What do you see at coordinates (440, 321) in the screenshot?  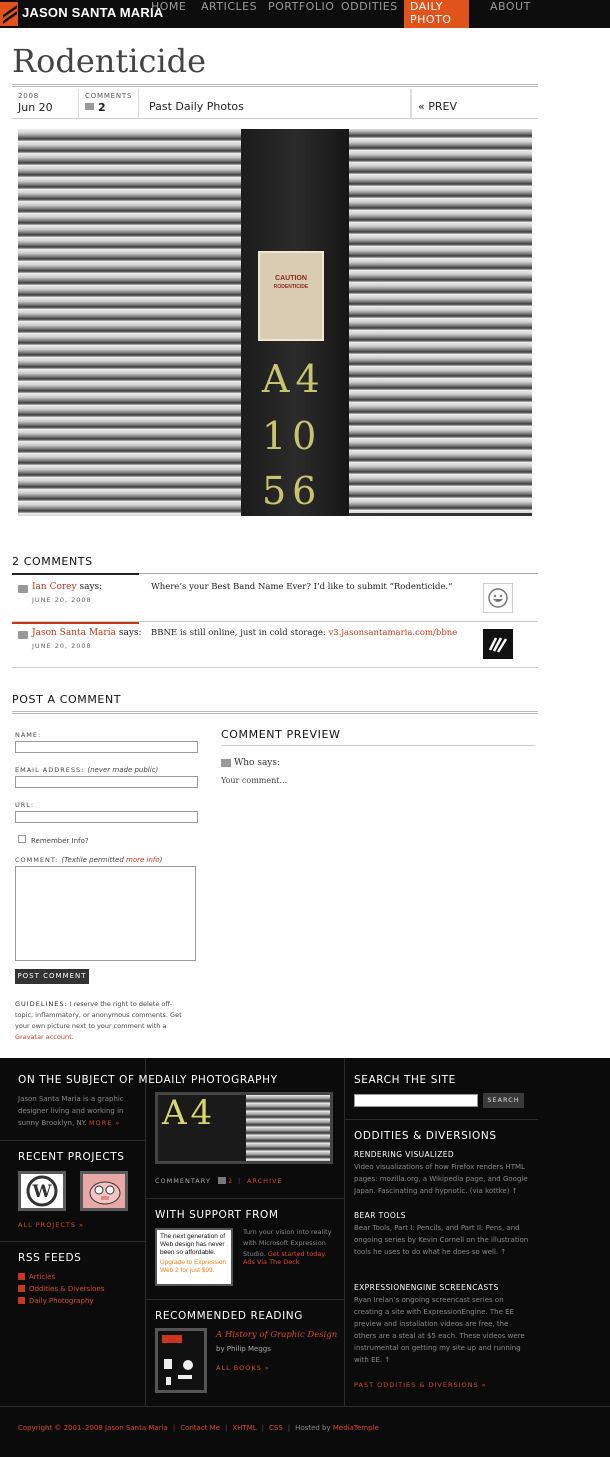 I see `shutter-right` at bounding box center [440, 321].